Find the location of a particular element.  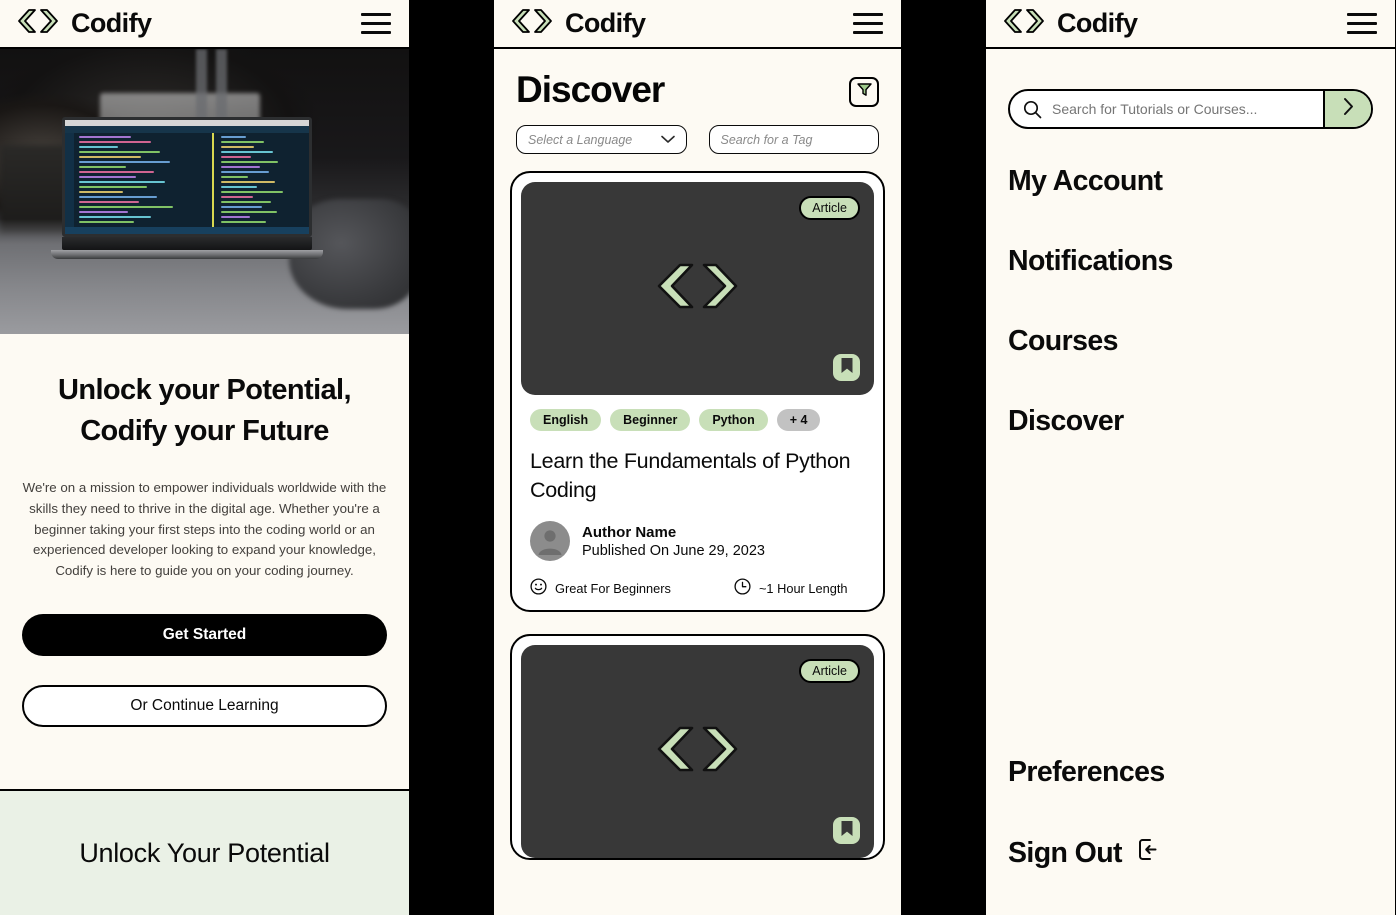

funnel-filter-icon is located at coordinates (864, 92).